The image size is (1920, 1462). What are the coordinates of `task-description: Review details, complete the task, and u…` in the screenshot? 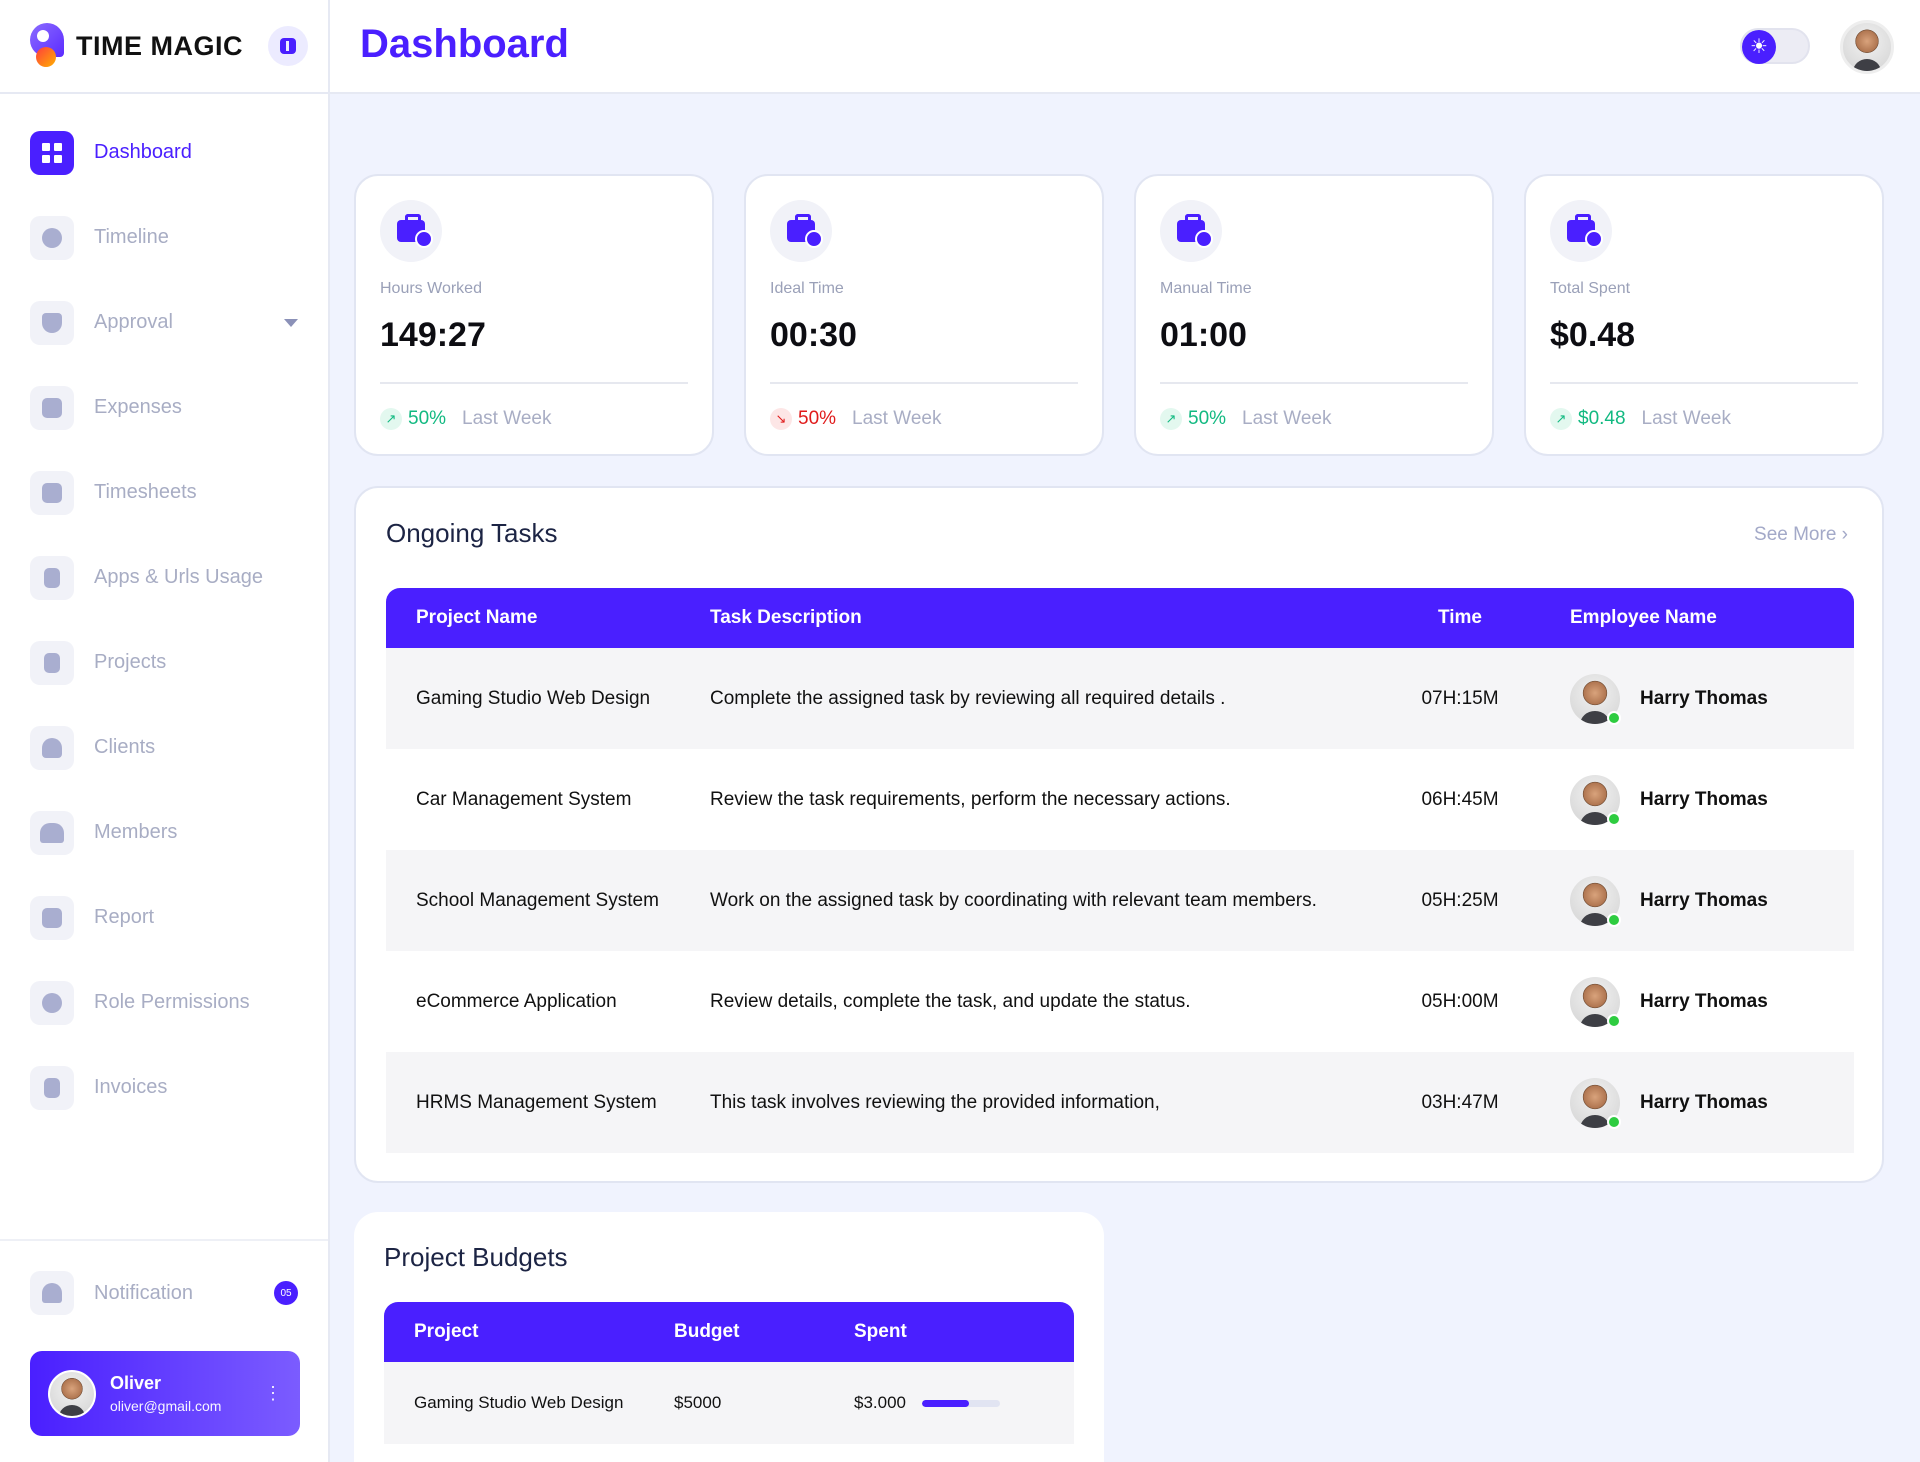 It's located at (950, 1001).